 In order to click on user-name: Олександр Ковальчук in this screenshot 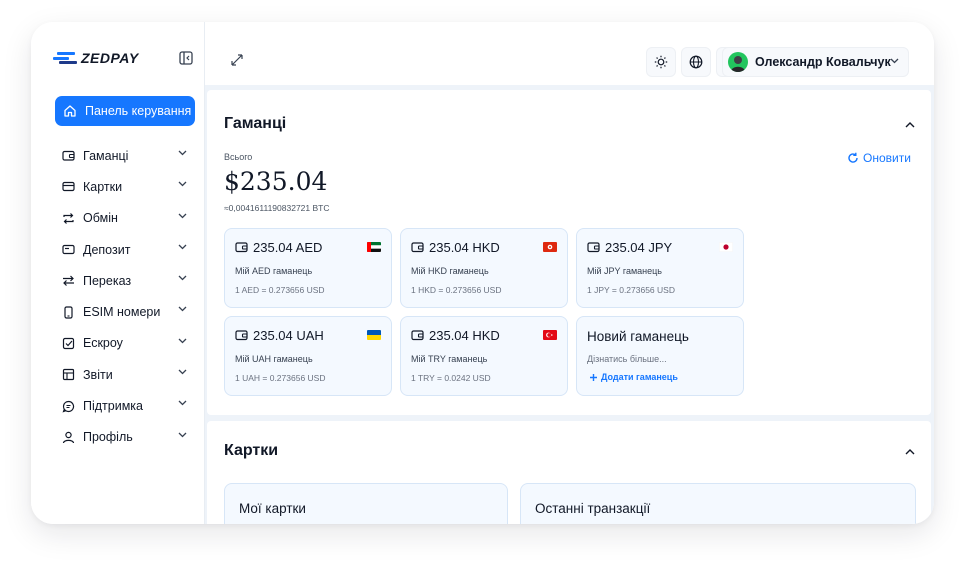, I will do `click(823, 62)`.